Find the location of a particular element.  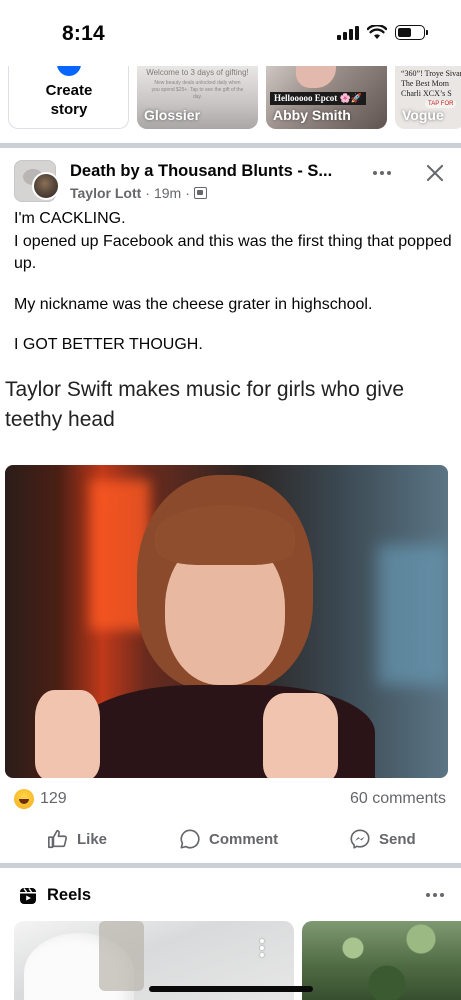

reel-thumb-jar is located at coordinates (121, 956).